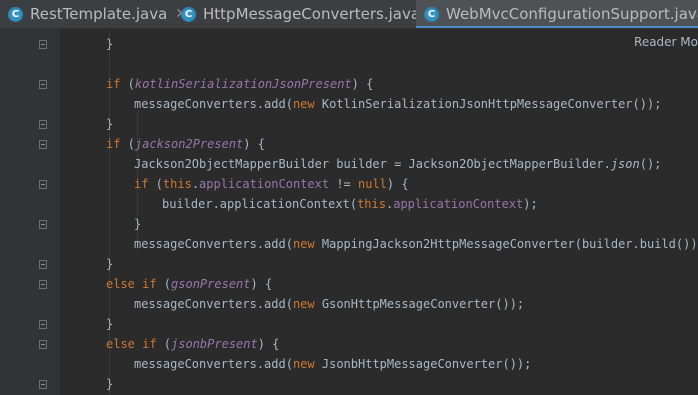  What do you see at coordinates (185, 144) in the screenshot?
I see `code-line: if (jackson2Present) {` at bounding box center [185, 144].